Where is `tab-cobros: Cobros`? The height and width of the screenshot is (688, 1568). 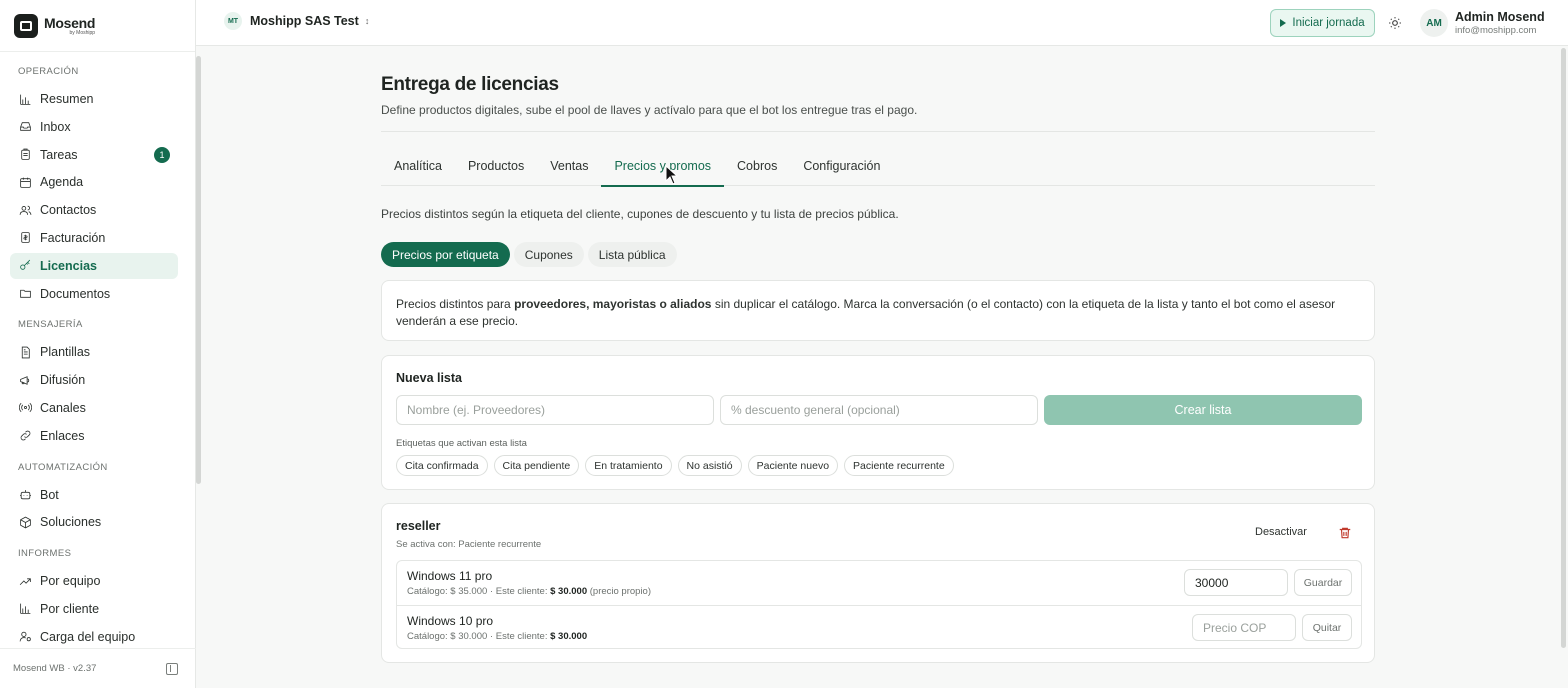 tab-cobros: Cobros is located at coordinates (757, 166).